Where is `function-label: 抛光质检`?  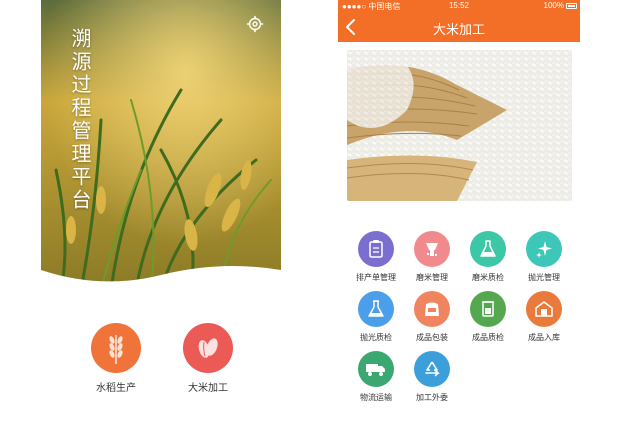 function-label: 抛光质检 is located at coordinates (376, 337).